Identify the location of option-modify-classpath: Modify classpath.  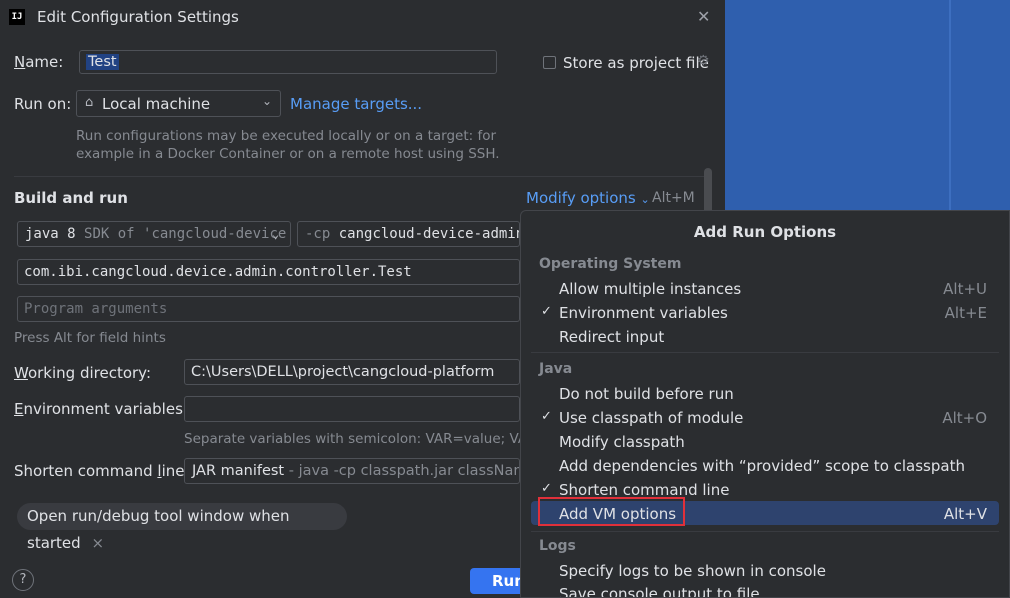
(622, 442).